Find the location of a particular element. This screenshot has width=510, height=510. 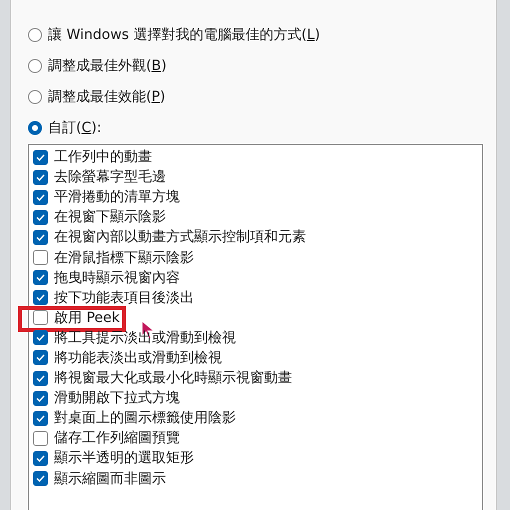

checkbox-label: 啟用 Peek is located at coordinates (87, 317).